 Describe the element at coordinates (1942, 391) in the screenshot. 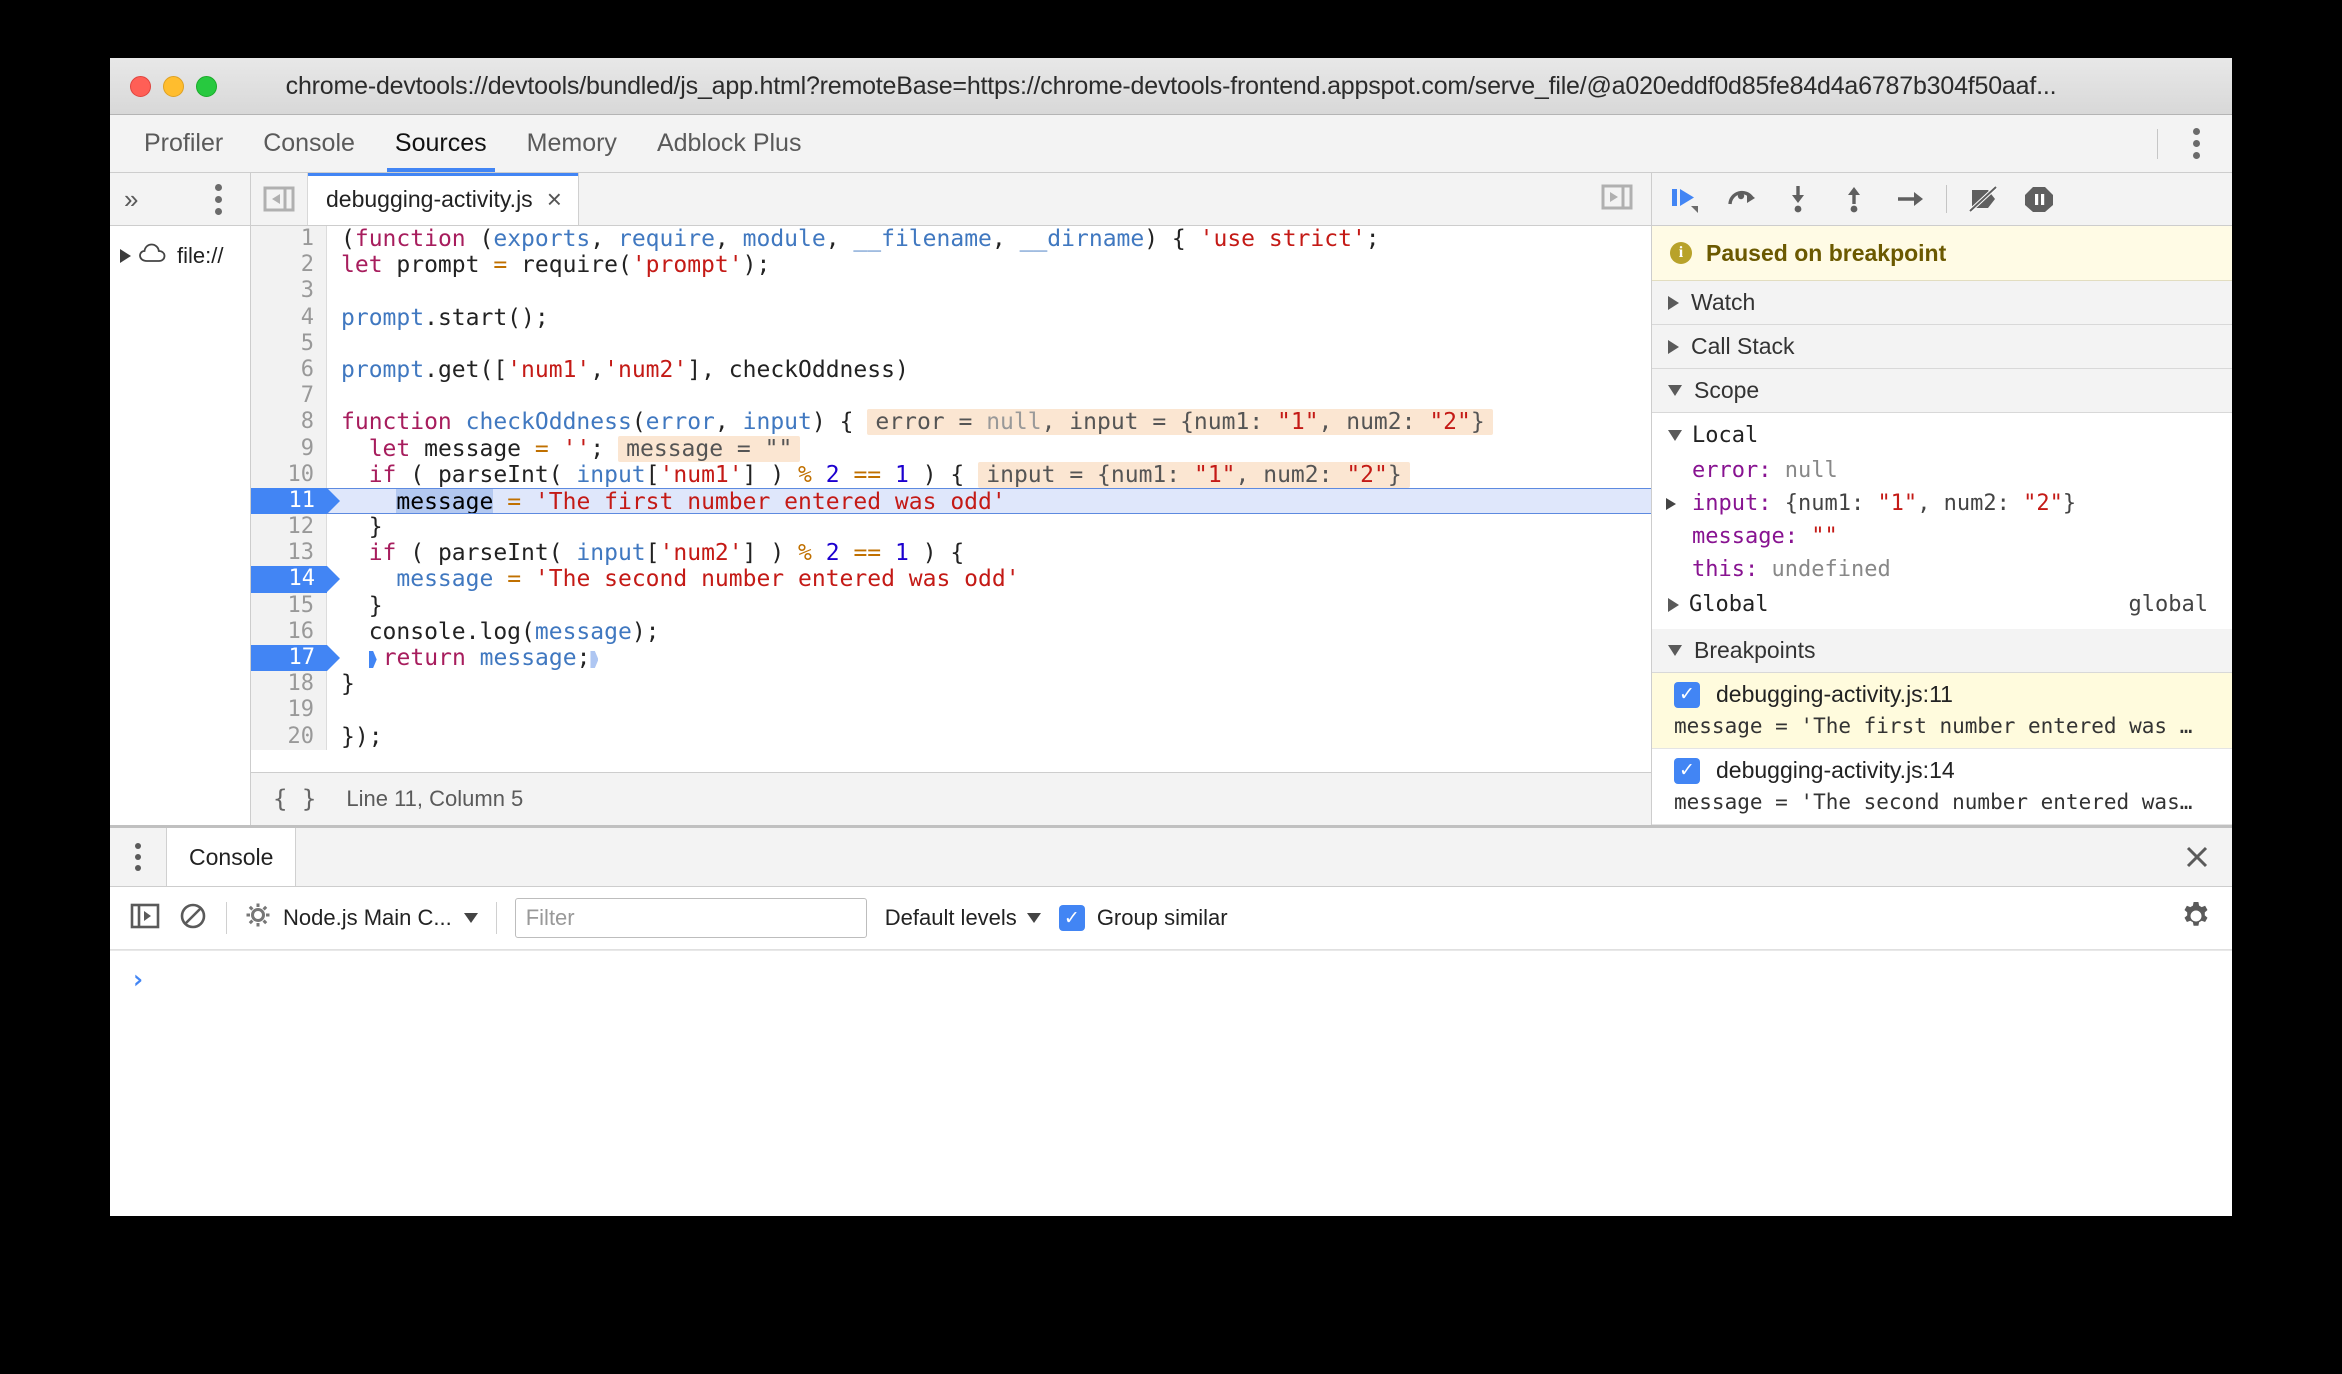

I see `section-scope: Scope` at that location.